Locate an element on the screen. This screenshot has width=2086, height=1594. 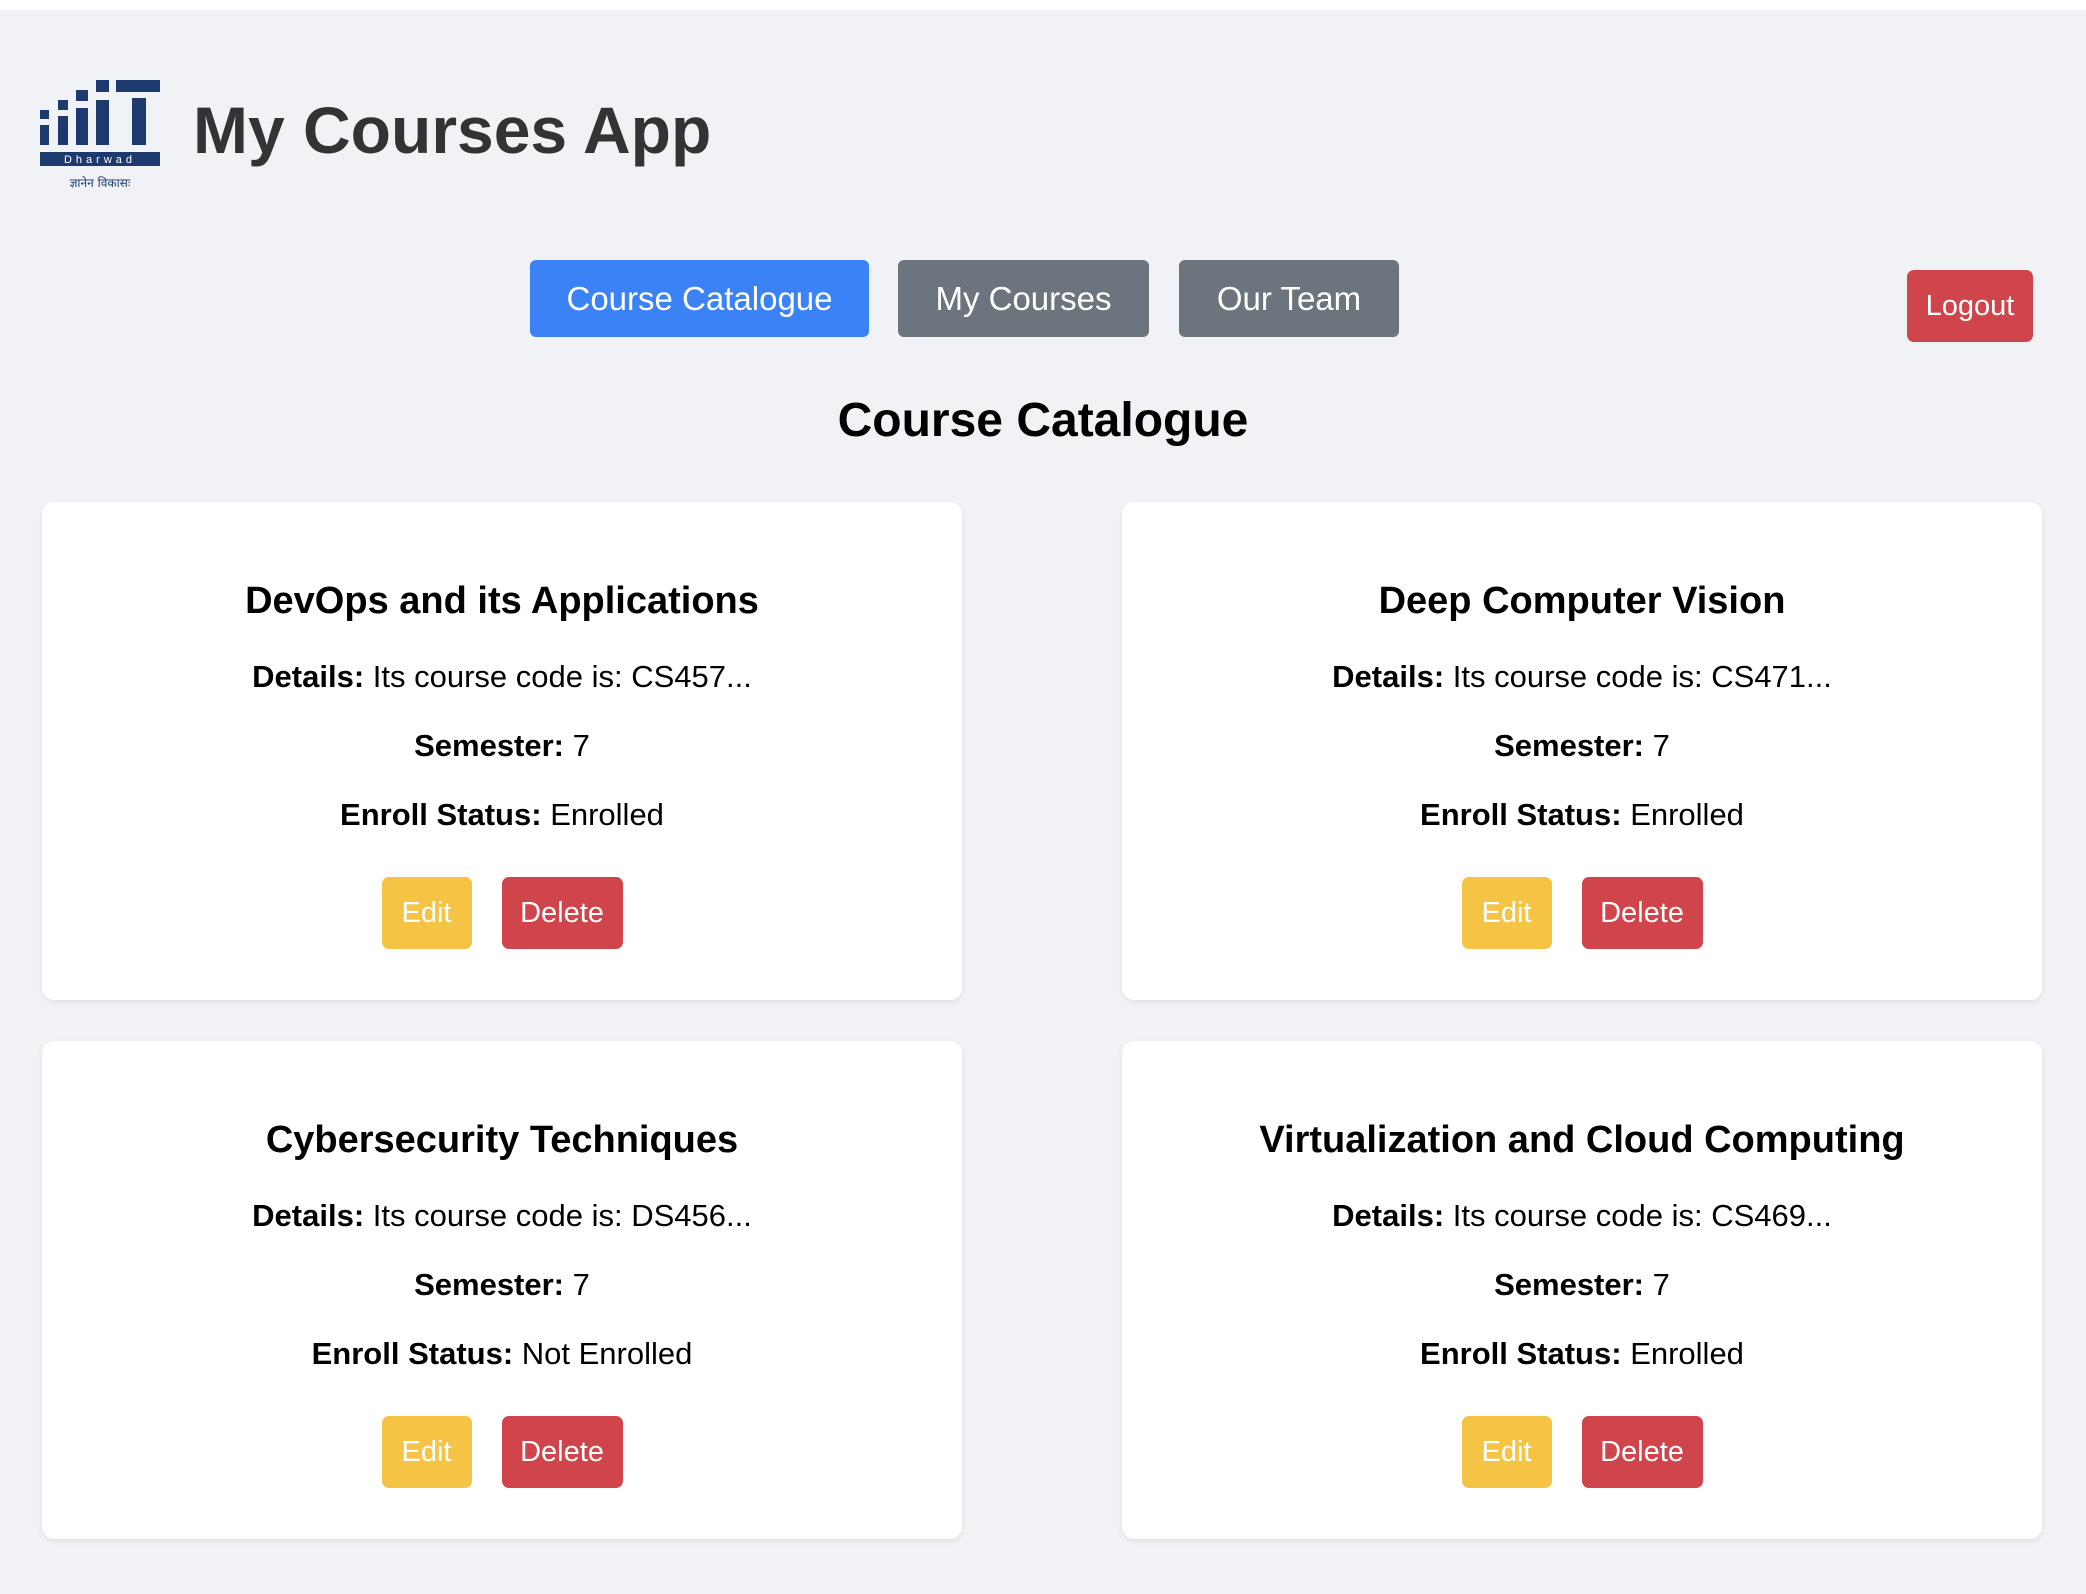
course-title: Virtualization and Cloud Computing is located at coordinates (1582, 1140).